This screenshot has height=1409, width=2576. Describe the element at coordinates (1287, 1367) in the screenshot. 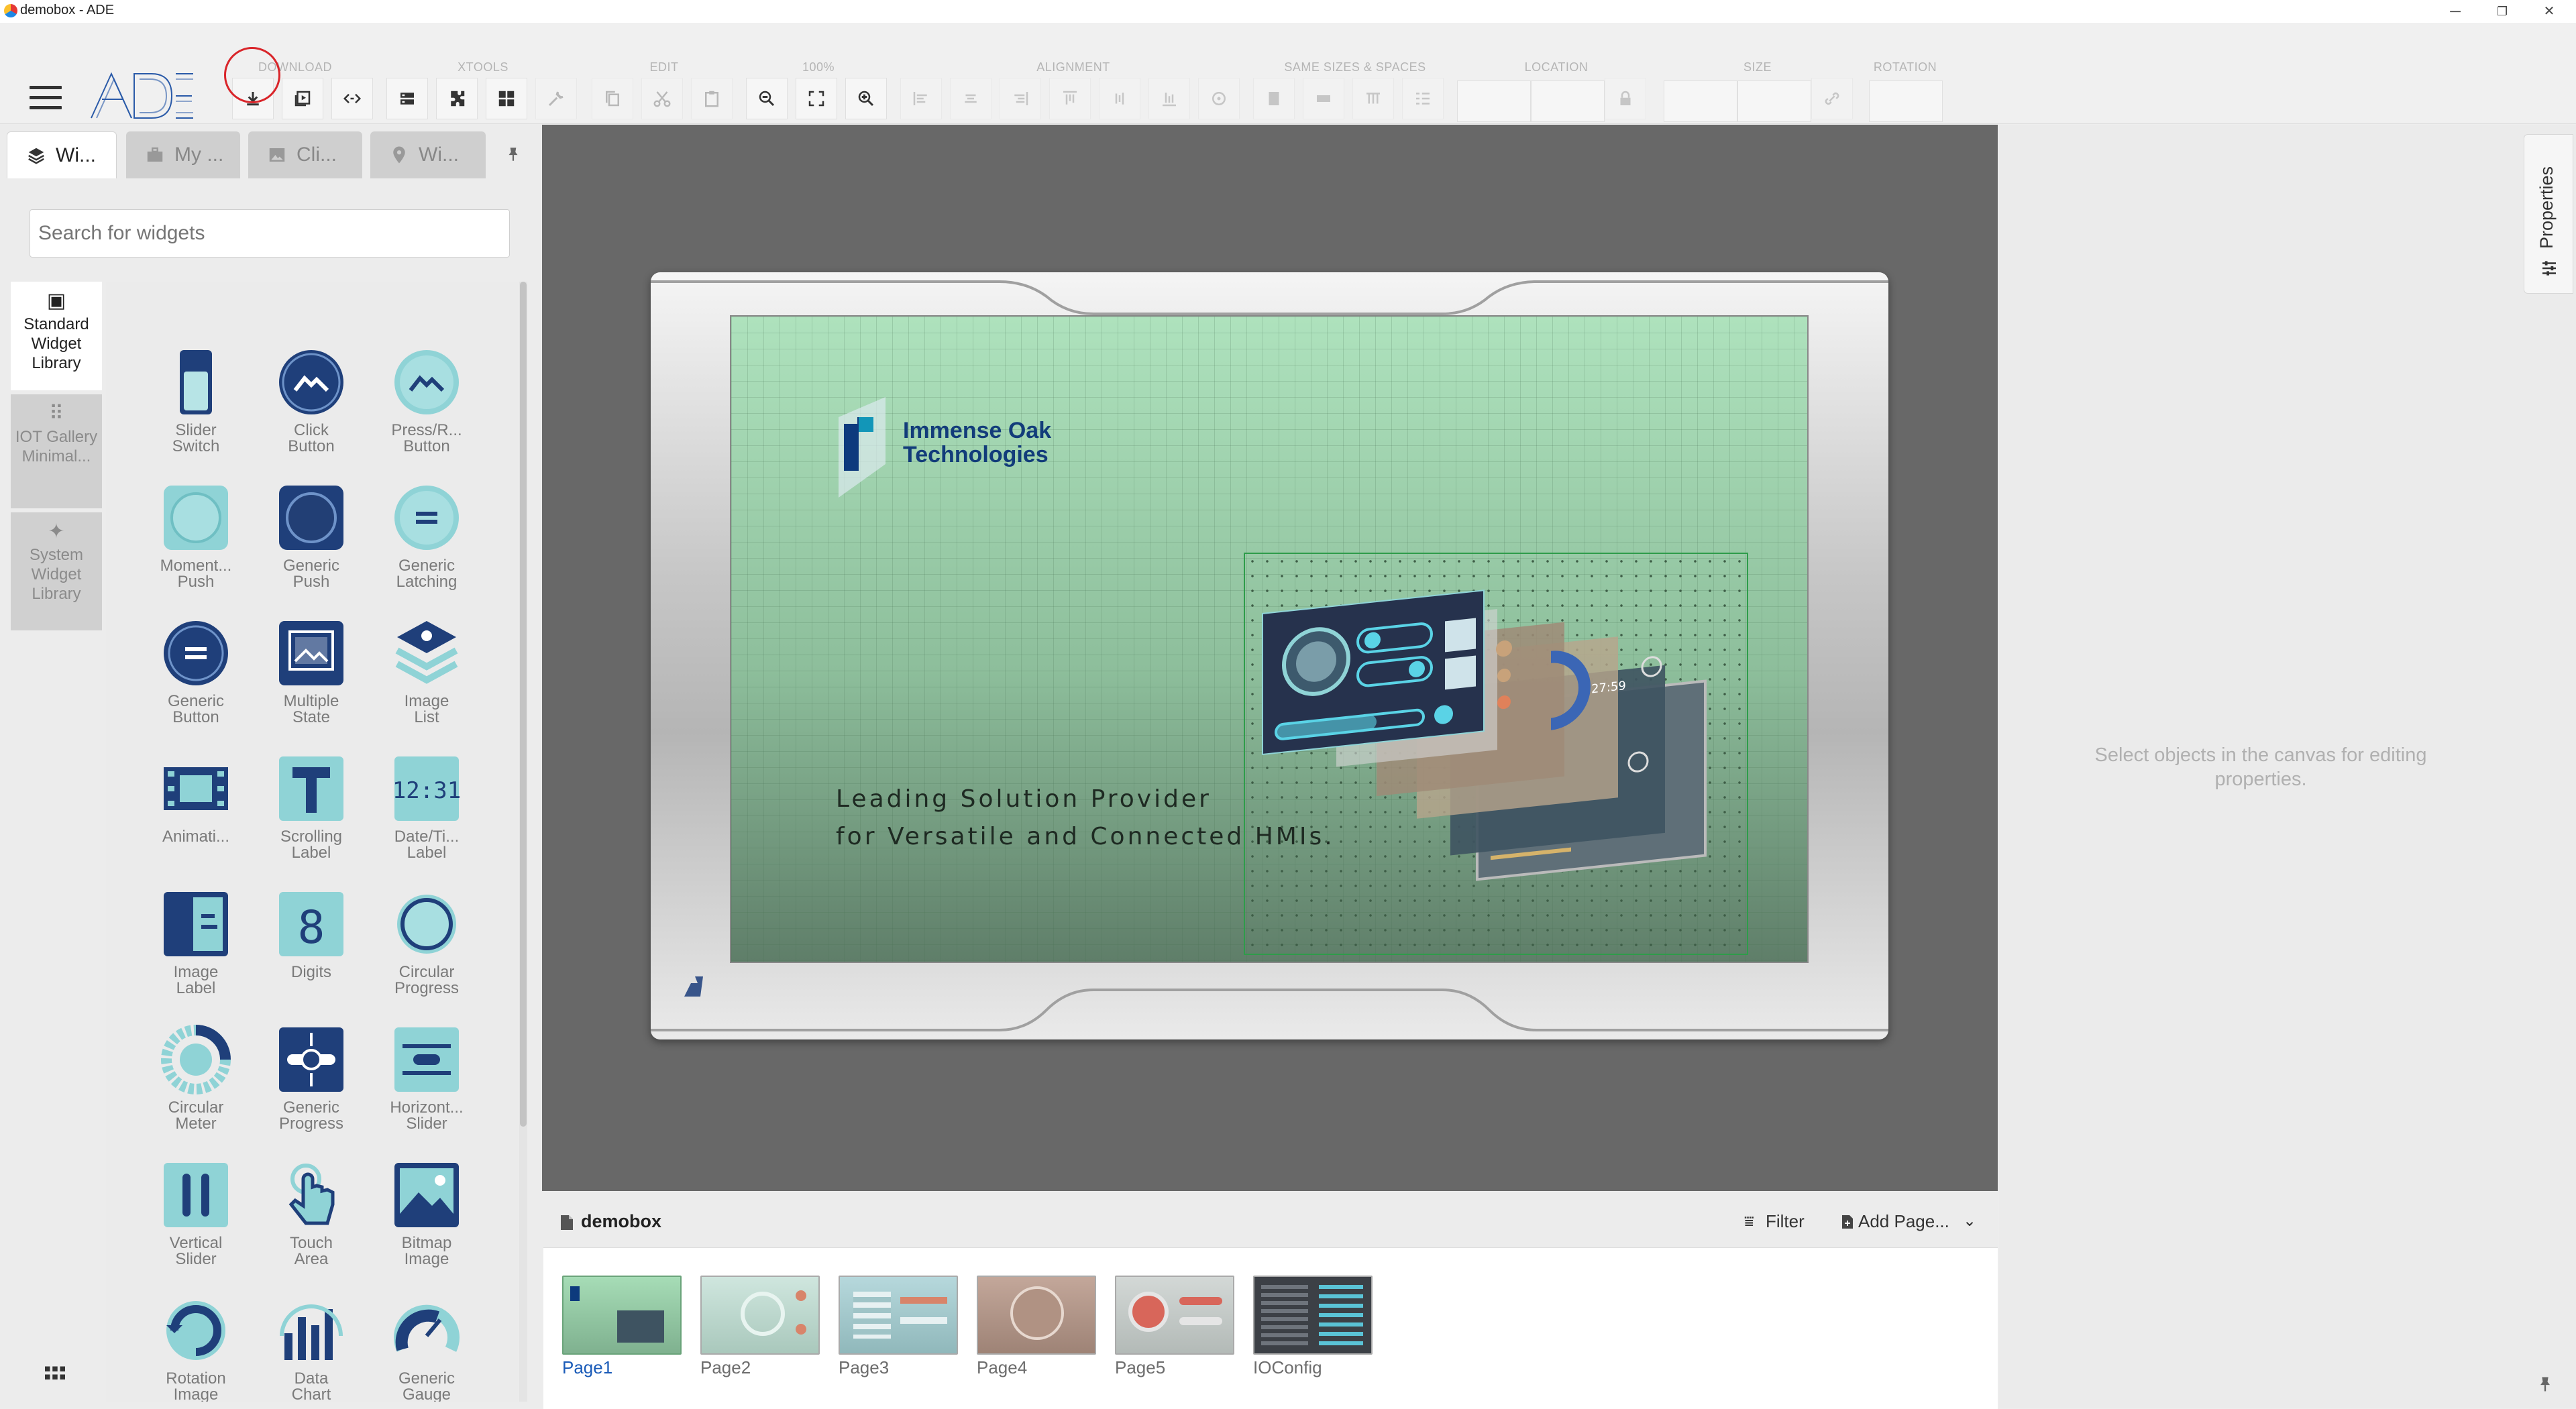

I see `page-label-ioconfig: IOConfig` at that location.